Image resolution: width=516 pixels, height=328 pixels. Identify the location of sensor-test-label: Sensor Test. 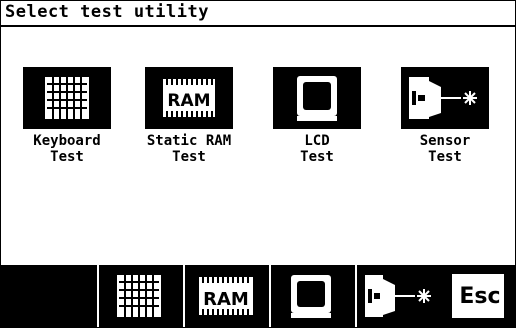
(445, 149).